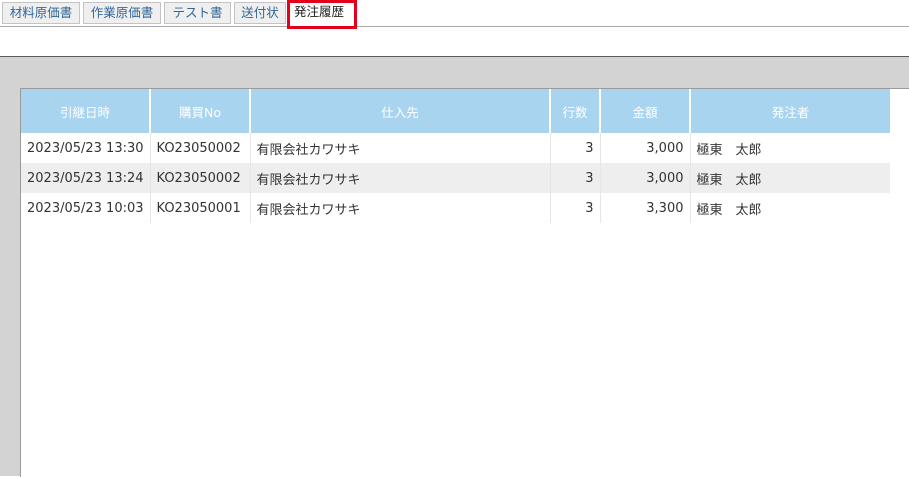 The image size is (909, 477). Describe the element at coordinates (200, 208) in the screenshot. I see `cell-purchase-no: KO23050001` at that location.